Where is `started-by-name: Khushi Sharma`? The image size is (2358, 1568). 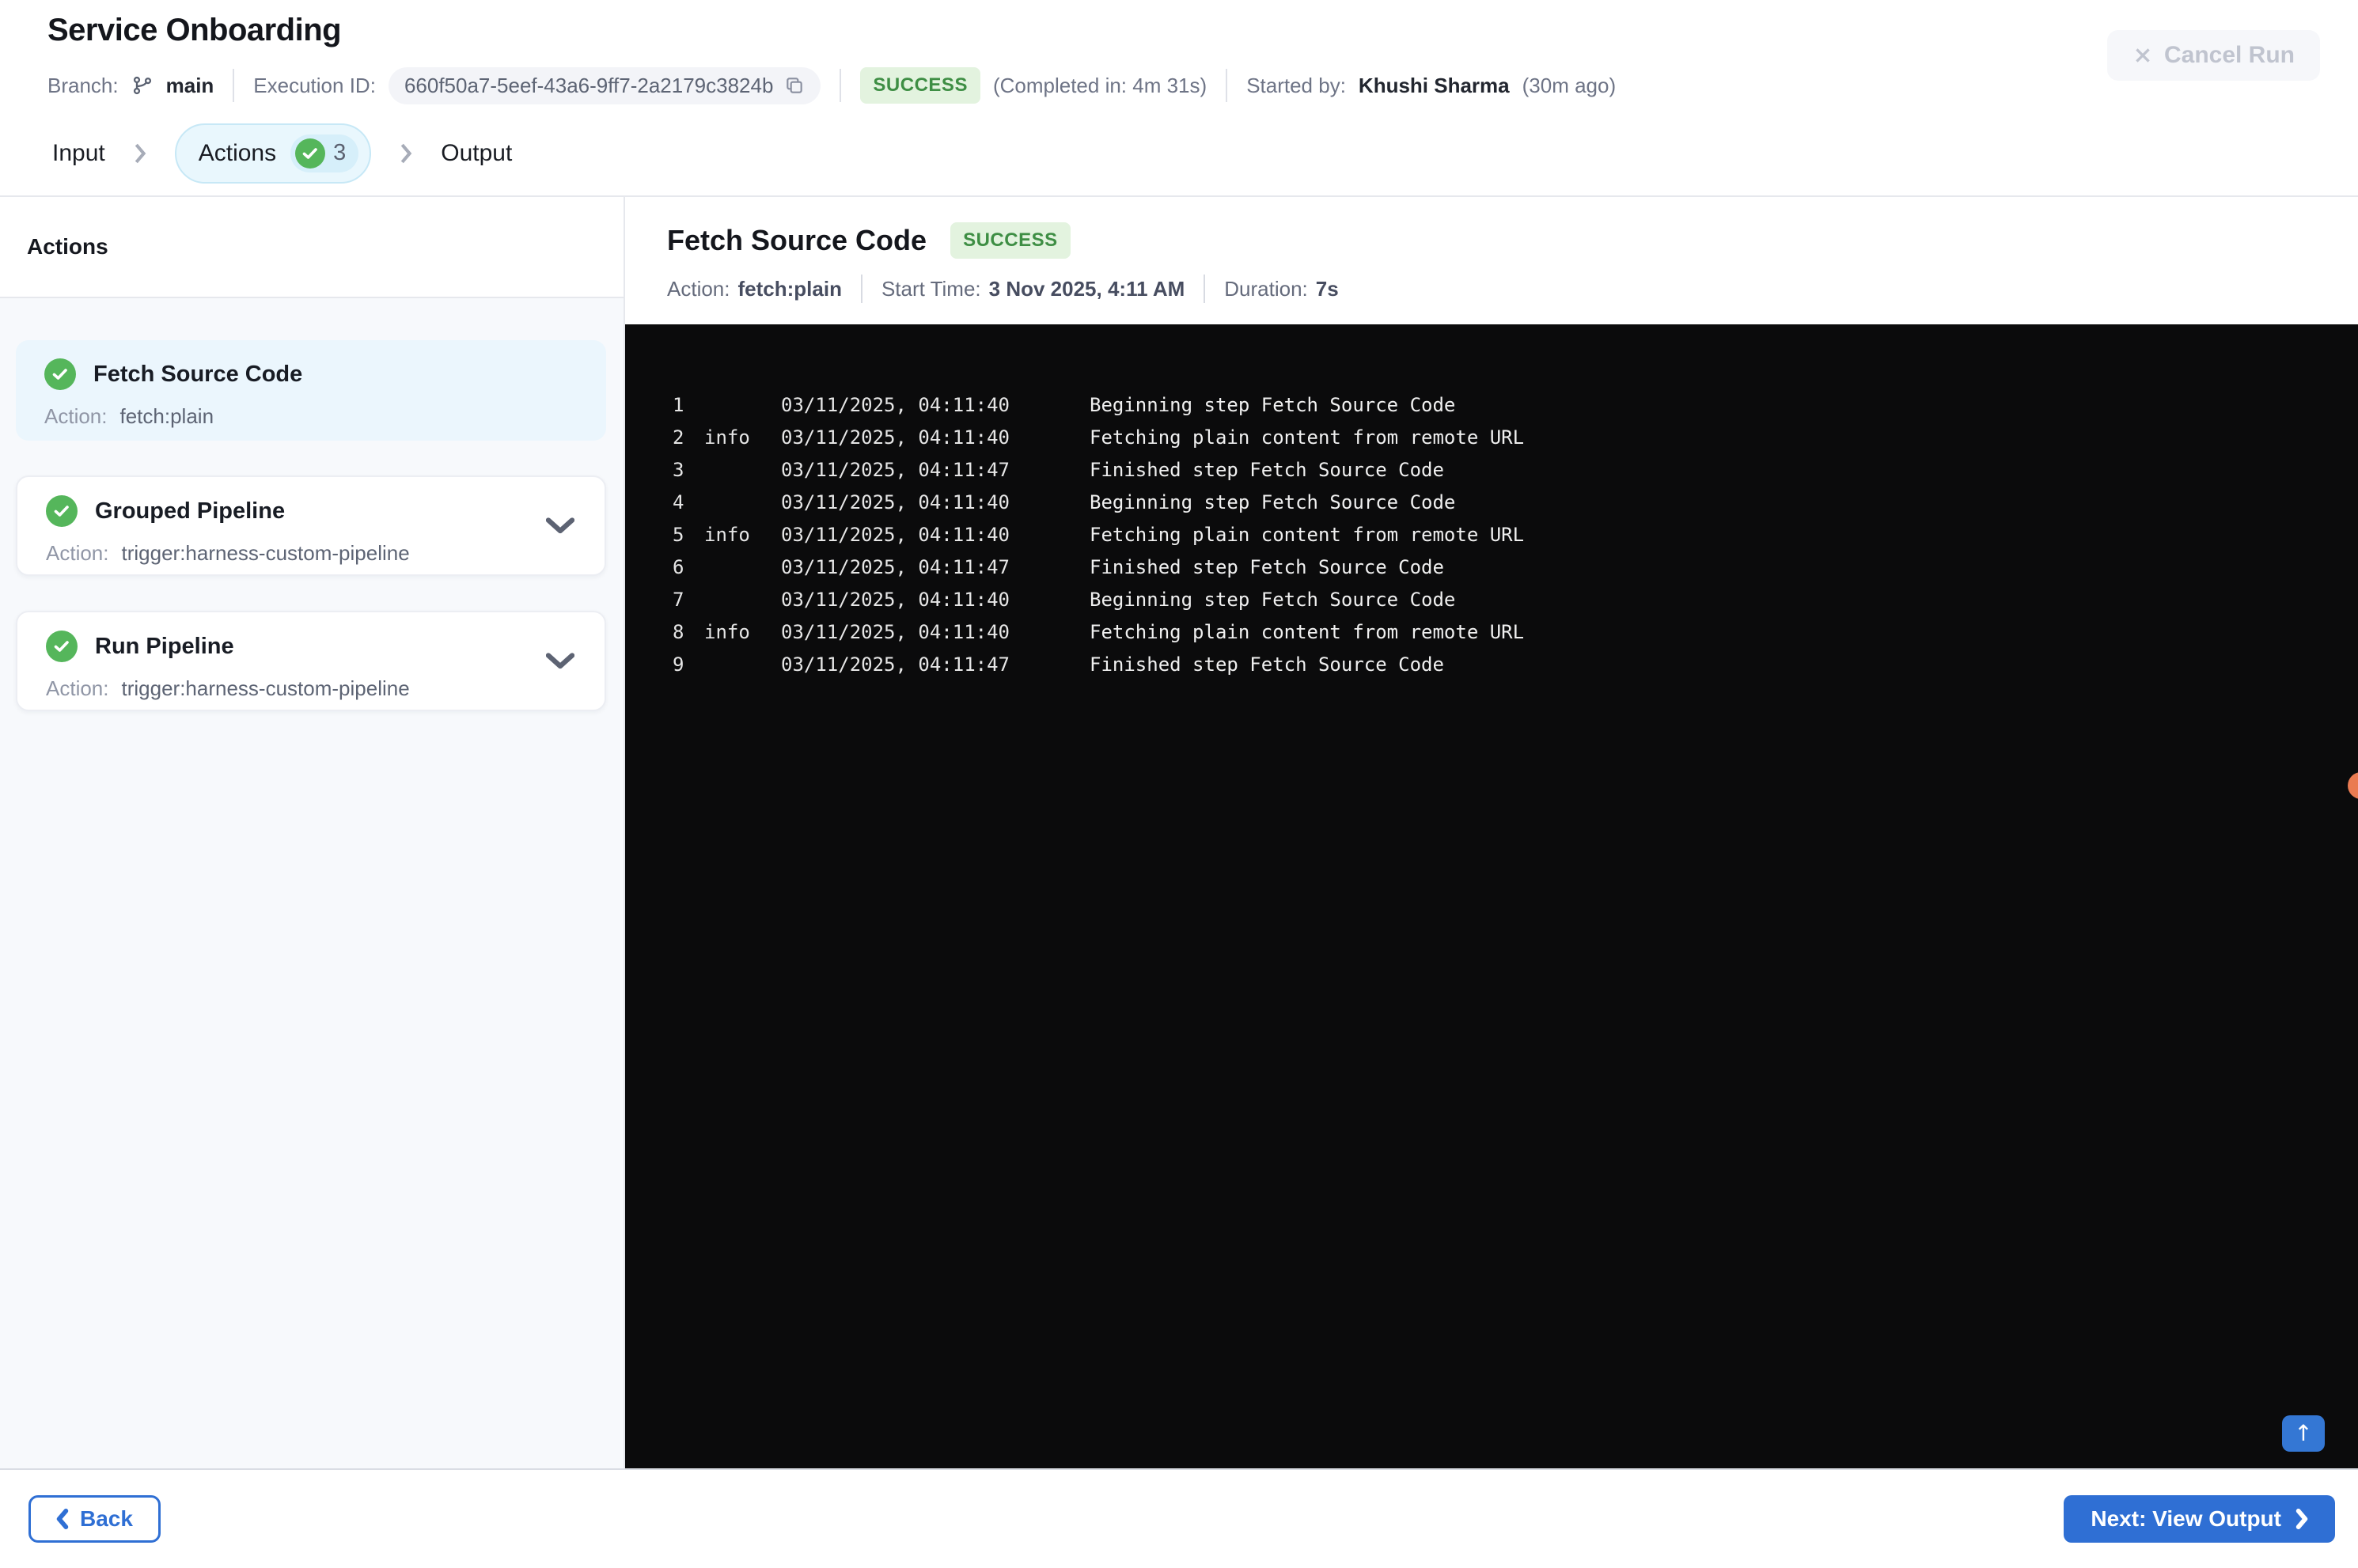
started-by-name: Khushi Sharma is located at coordinates (1434, 85).